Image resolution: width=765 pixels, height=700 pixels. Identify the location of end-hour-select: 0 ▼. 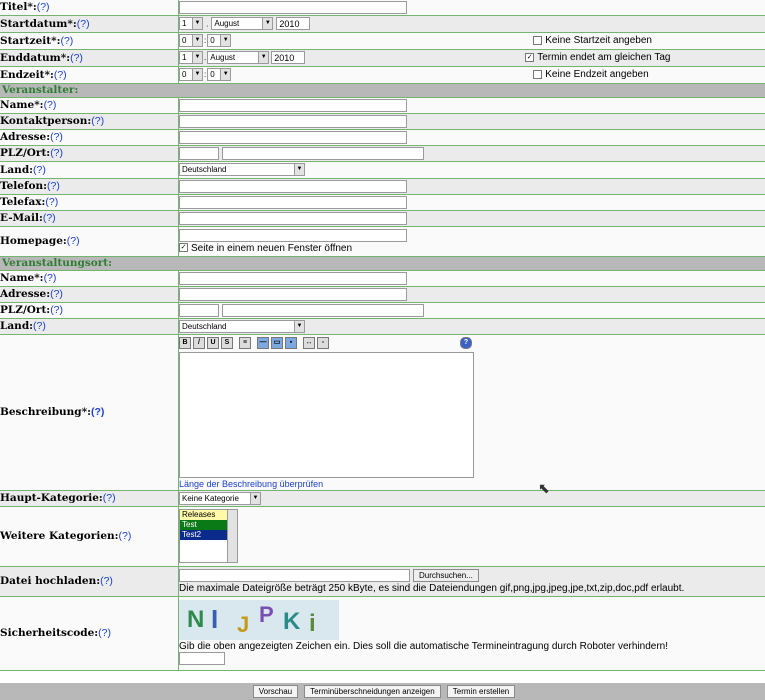
(191, 74).